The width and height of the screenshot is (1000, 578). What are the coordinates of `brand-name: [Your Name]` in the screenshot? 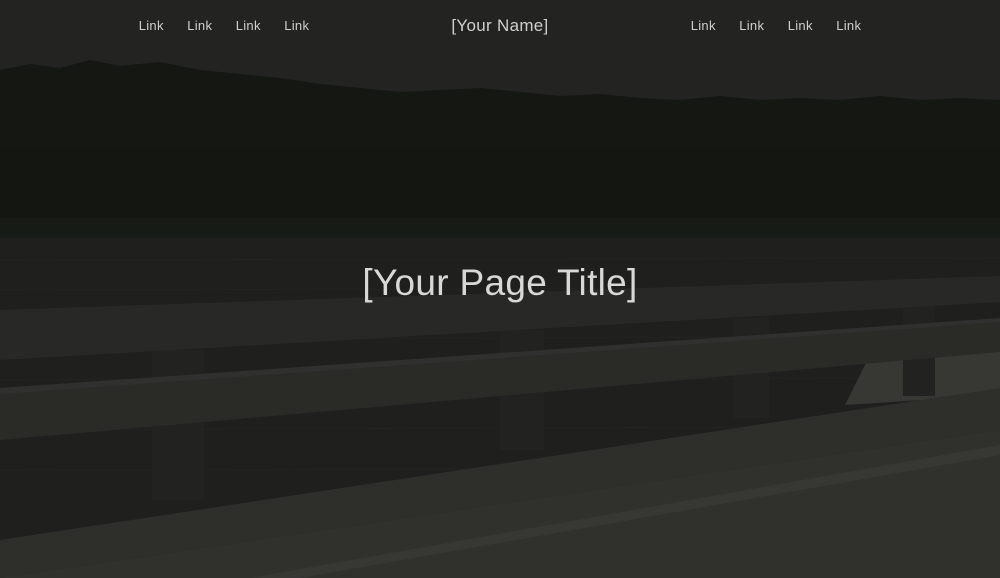 It's located at (499, 25).